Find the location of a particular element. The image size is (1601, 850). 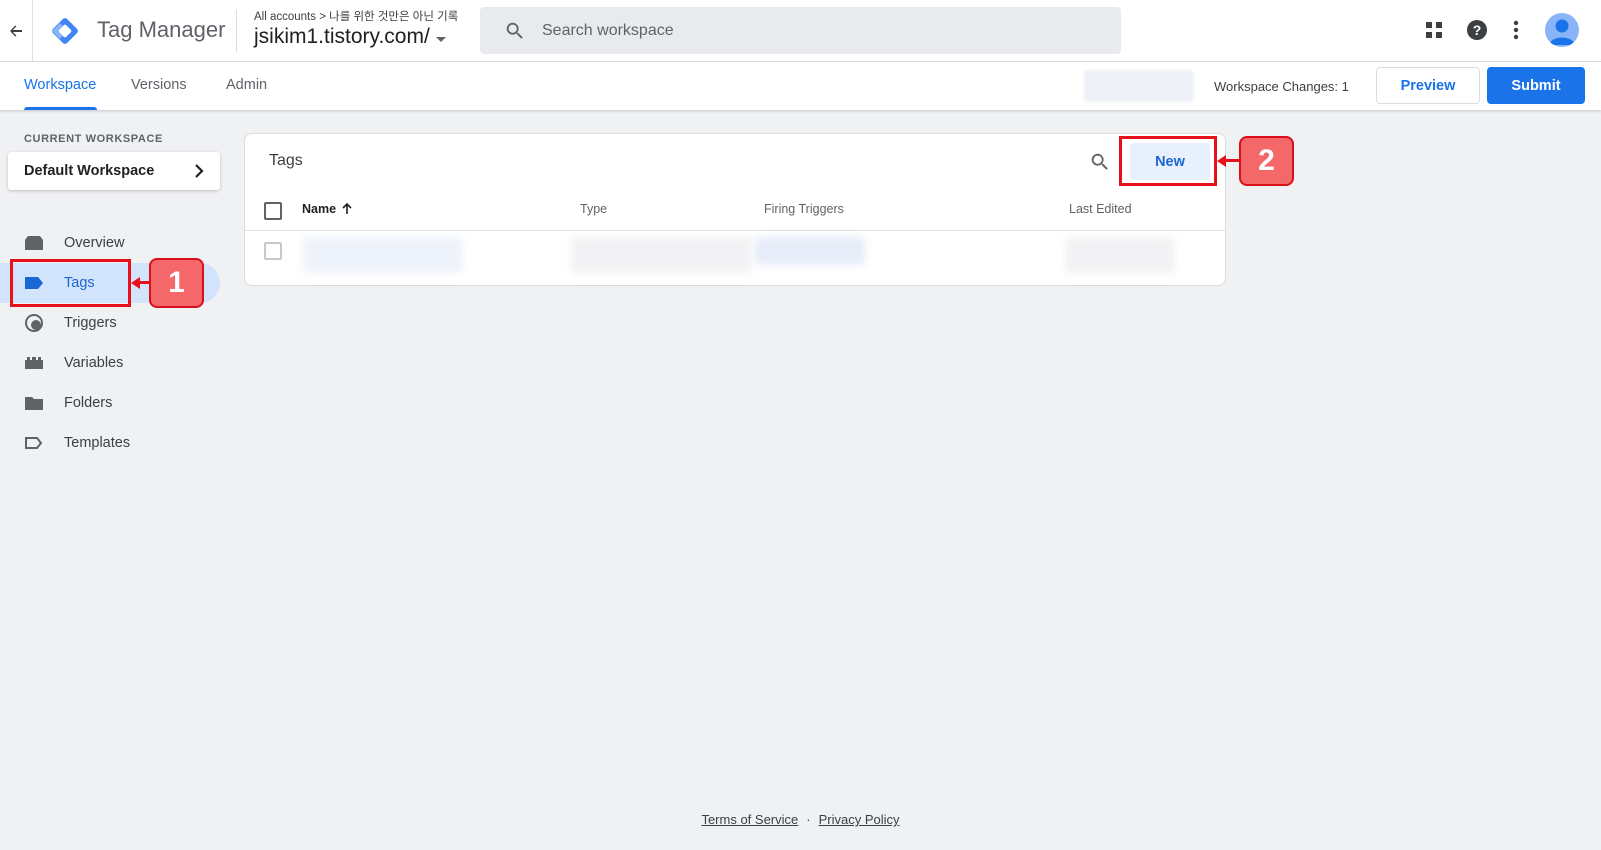

column-header-firing-triggers: Firing Triggers is located at coordinates (804, 209).